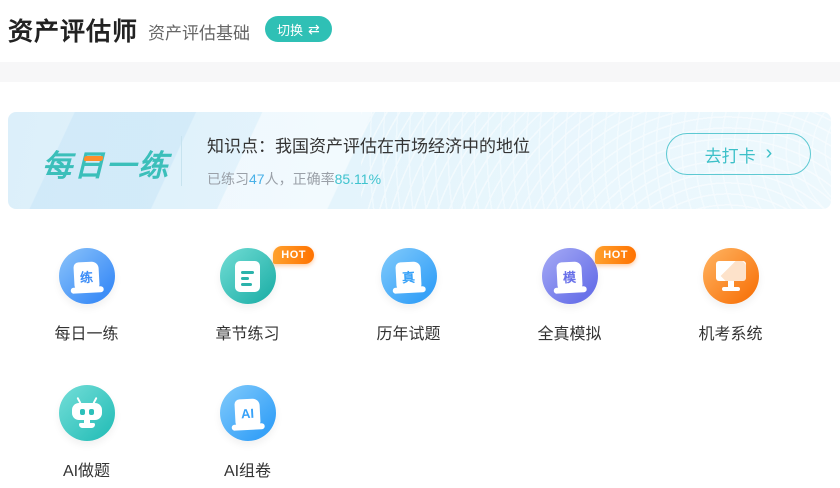 Image resolution: width=840 pixels, height=488 pixels. What do you see at coordinates (769, 153) in the screenshot?
I see `chevron-right-icon: ›` at bounding box center [769, 153].